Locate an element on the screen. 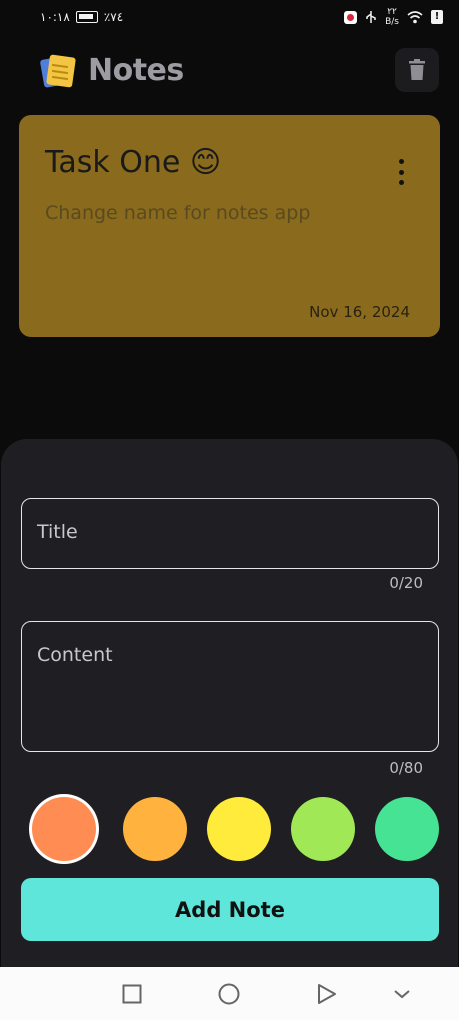 This screenshot has height=1020, width=459. brand: Notes is located at coordinates (111, 70).